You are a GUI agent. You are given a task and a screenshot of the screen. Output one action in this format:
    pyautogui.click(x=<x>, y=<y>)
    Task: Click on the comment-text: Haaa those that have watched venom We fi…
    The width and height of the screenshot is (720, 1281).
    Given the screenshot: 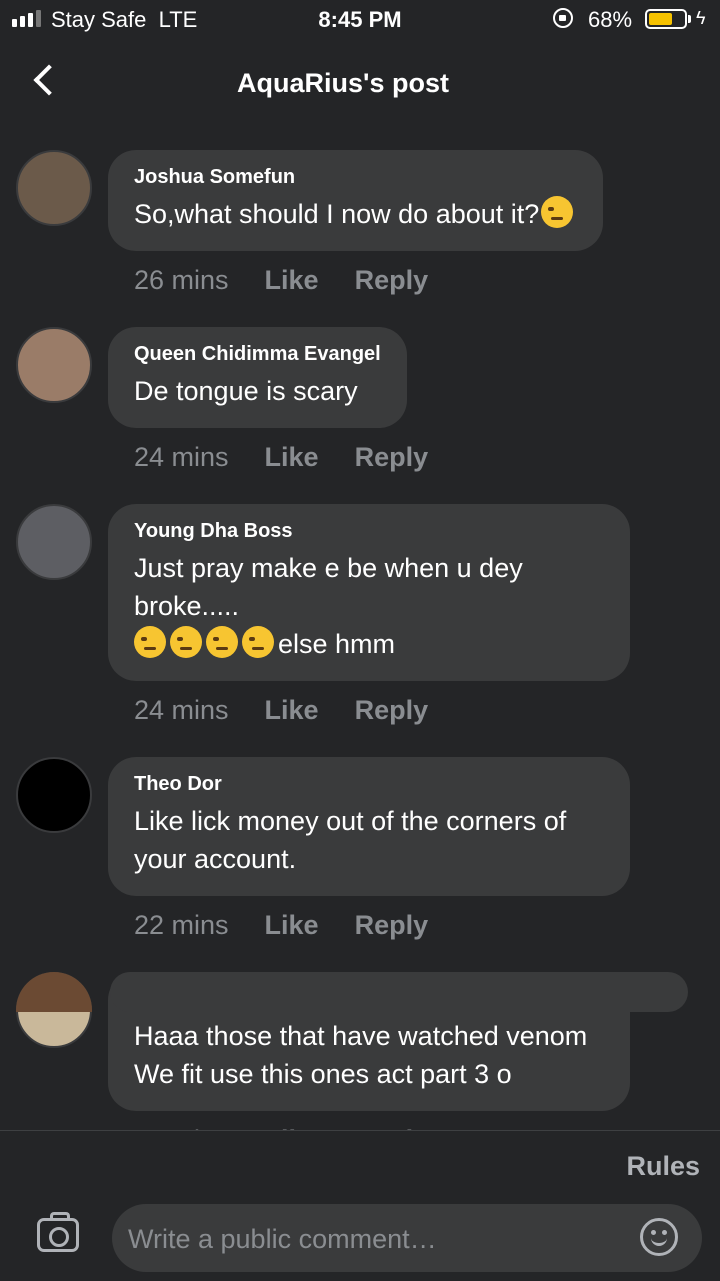 What is the action you would take?
    pyautogui.click(x=361, y=1055)
    